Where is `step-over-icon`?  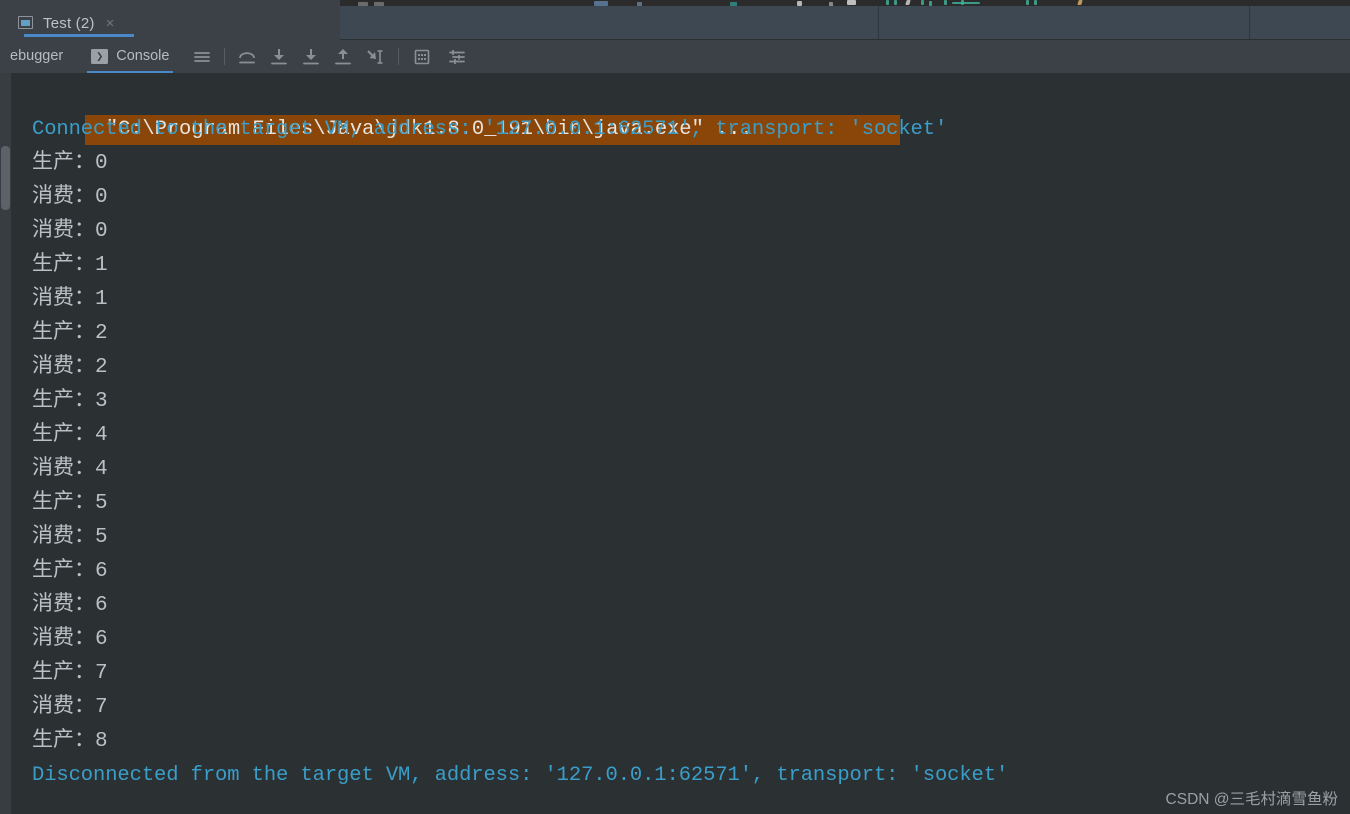
step-over-icon is located at coordinates (247, 57).